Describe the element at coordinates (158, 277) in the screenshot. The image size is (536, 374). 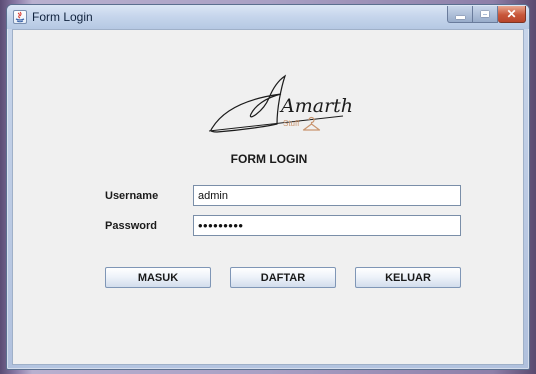
I see `masuk-button: MASUK` at that location.